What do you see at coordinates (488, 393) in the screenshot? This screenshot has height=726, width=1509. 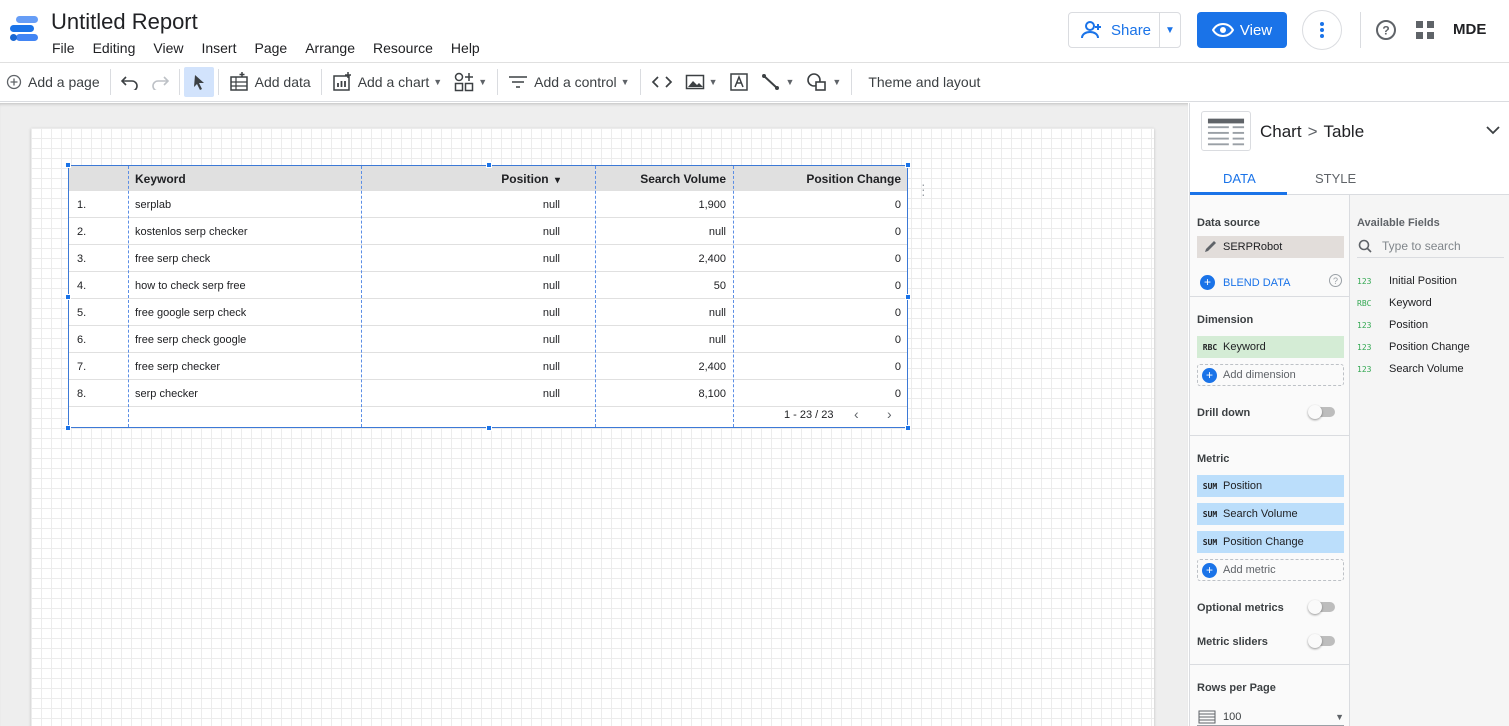 I see `table-row: 8. serp checker null 8,100 0` at bounding box center [488, 393].